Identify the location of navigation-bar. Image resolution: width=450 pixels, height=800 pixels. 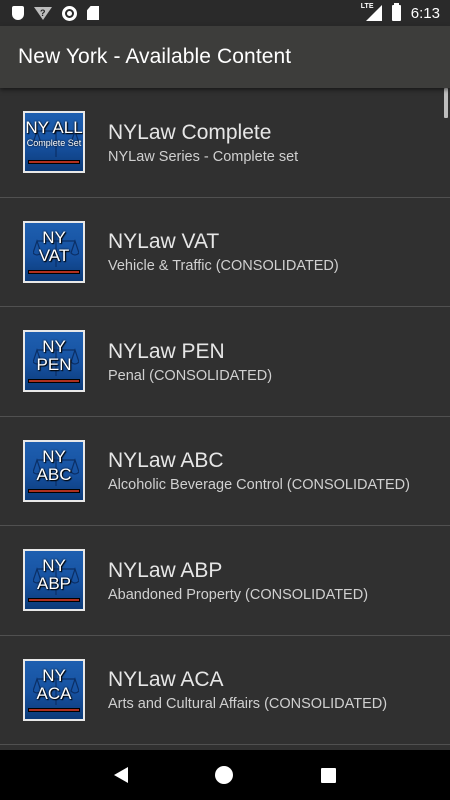
(225, 775).